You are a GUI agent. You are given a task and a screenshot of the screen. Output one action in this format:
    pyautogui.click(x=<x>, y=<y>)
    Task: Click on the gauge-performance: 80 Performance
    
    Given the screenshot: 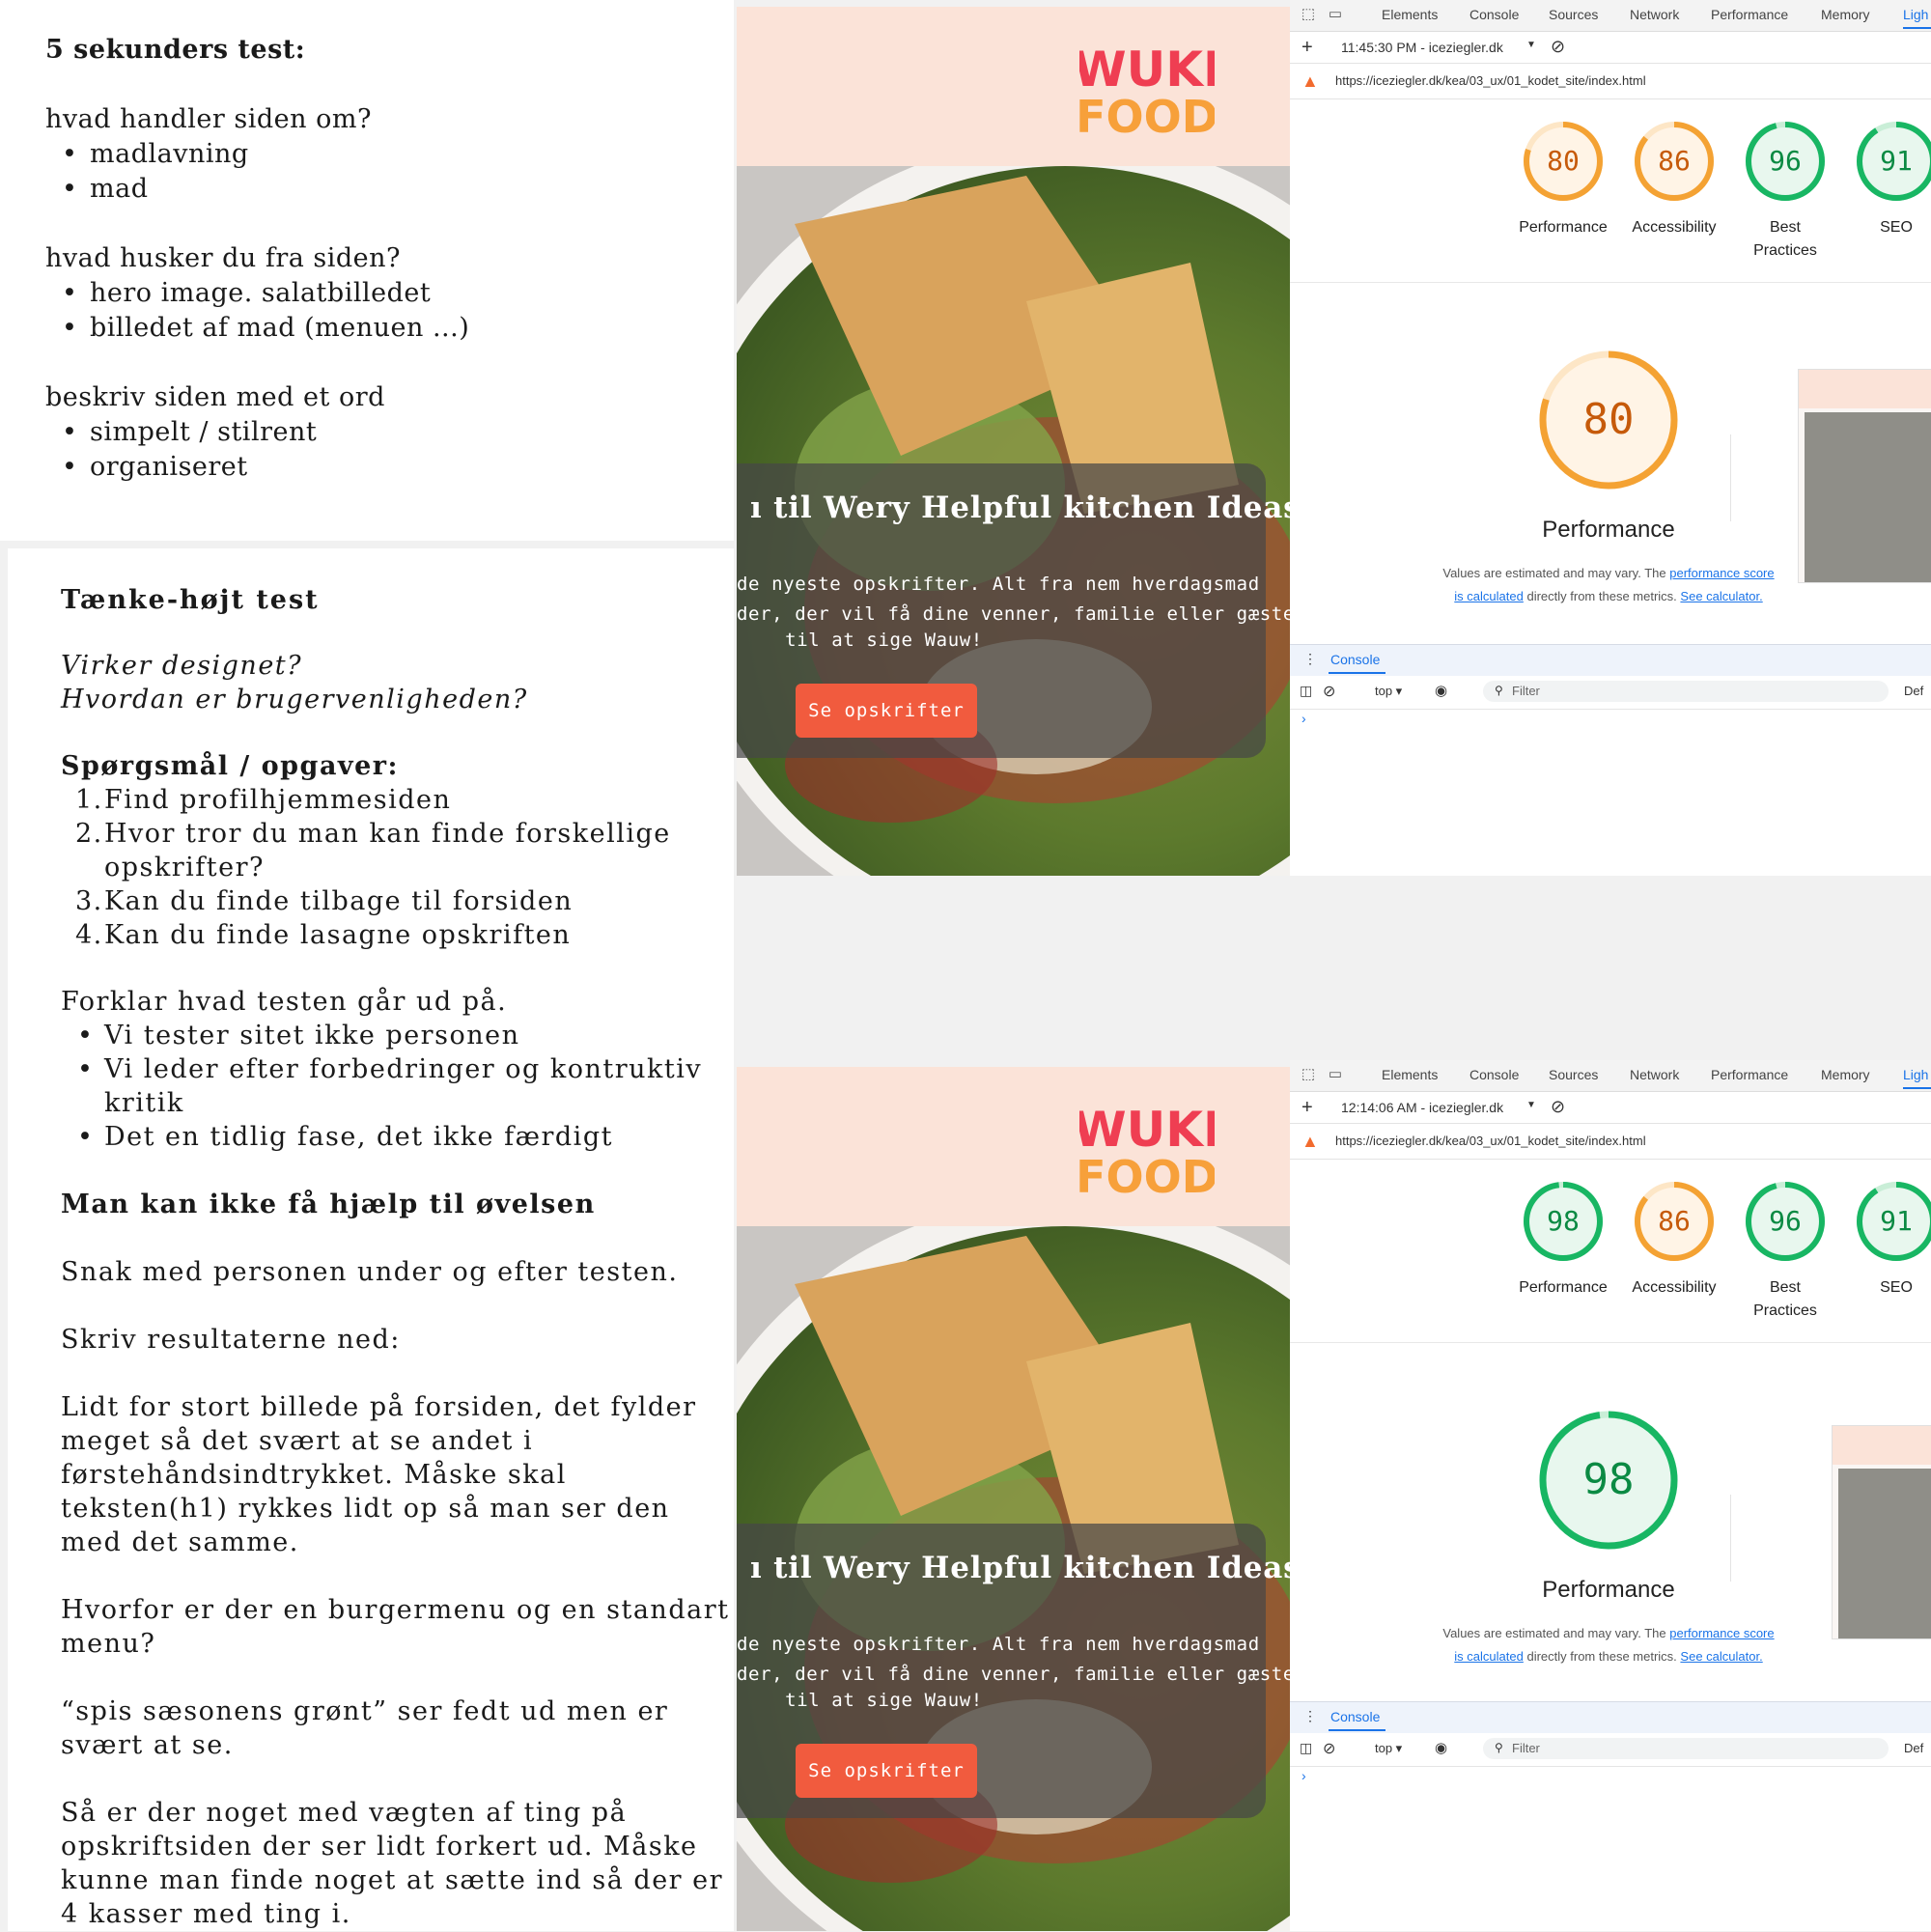 What is the action you would take?
    pyautogui.click(x=1563, y=180)
    